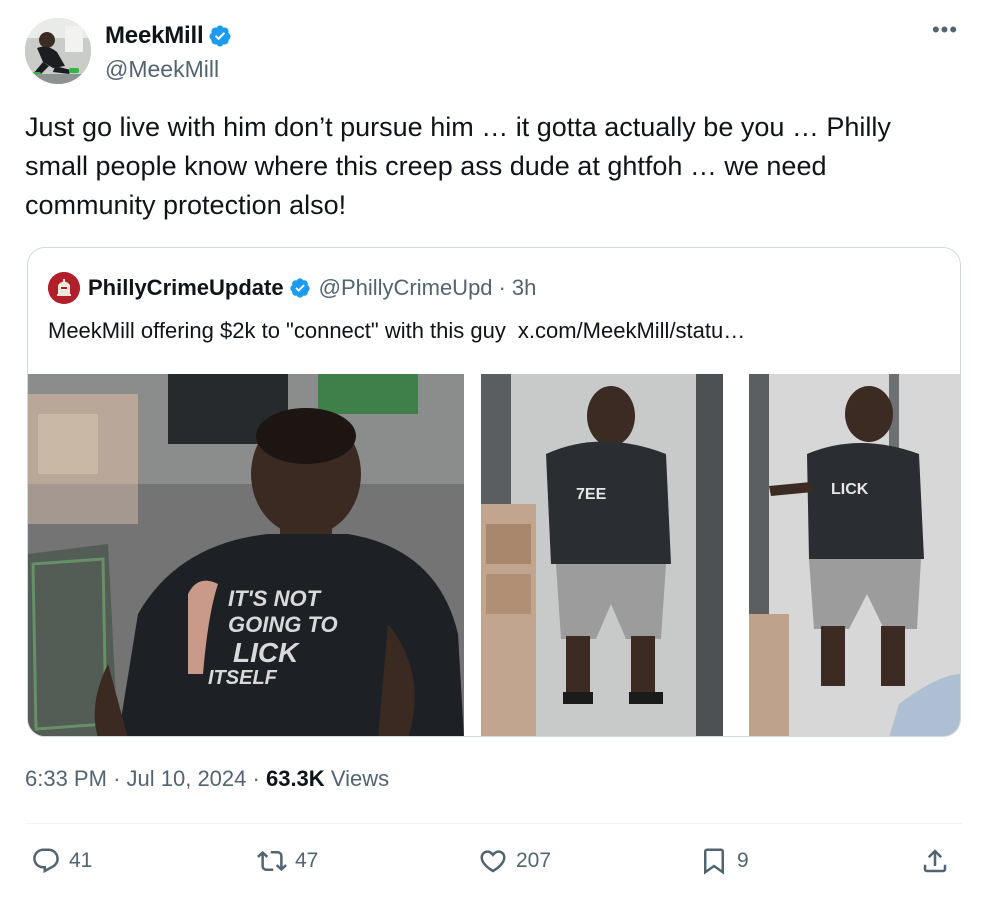 The width and height of the screenshot is (990, 897). Describe the element at coordinates (945, 34) in the screenshot. I see `more-icon: •••` at that location.